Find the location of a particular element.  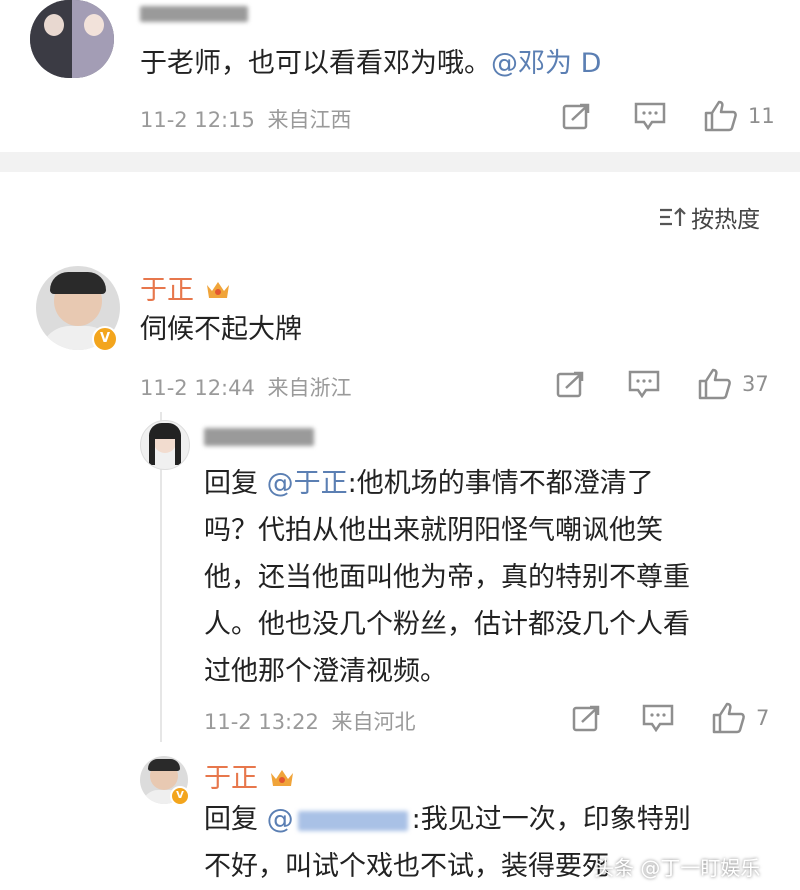

reply2-meta: 11-2 13:22 来自河北 is located at coordinates (310, 721).